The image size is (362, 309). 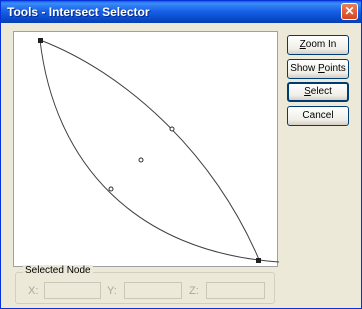 What do you see at coordinates (58, 270) in the screenshot?
I see `selected-node-label: Selected Node` at bounding box center [58, 270].